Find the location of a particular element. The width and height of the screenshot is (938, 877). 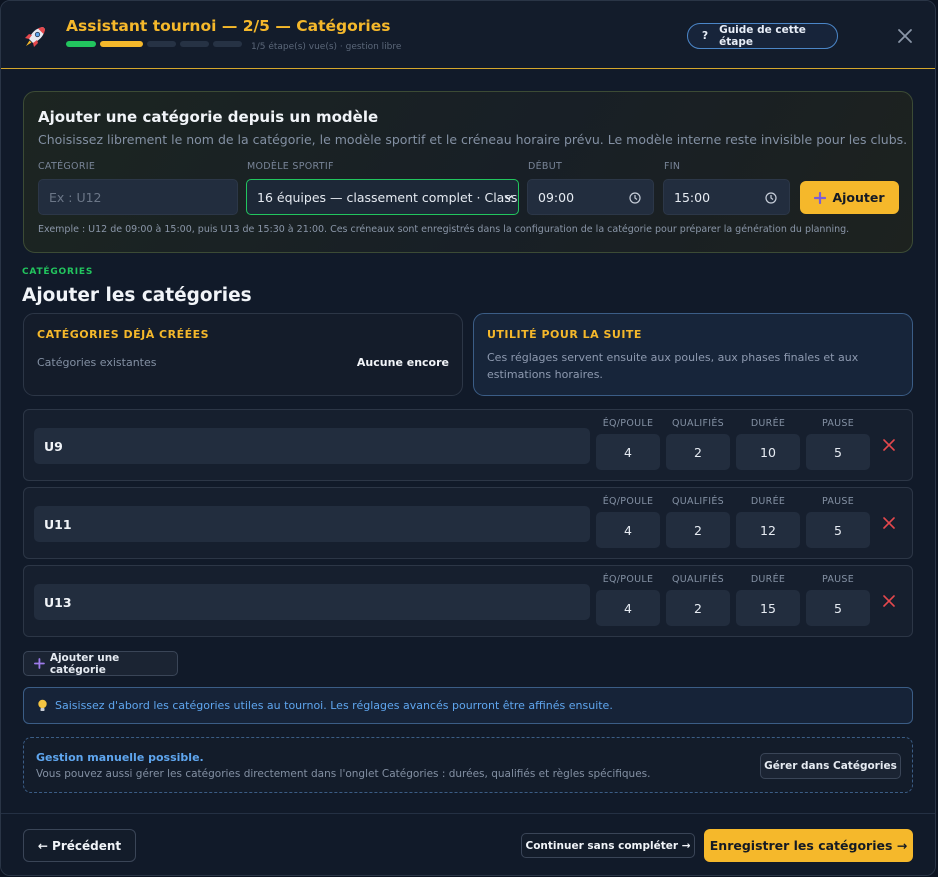

chevron-down-icon is located at coordinates (508, 197).